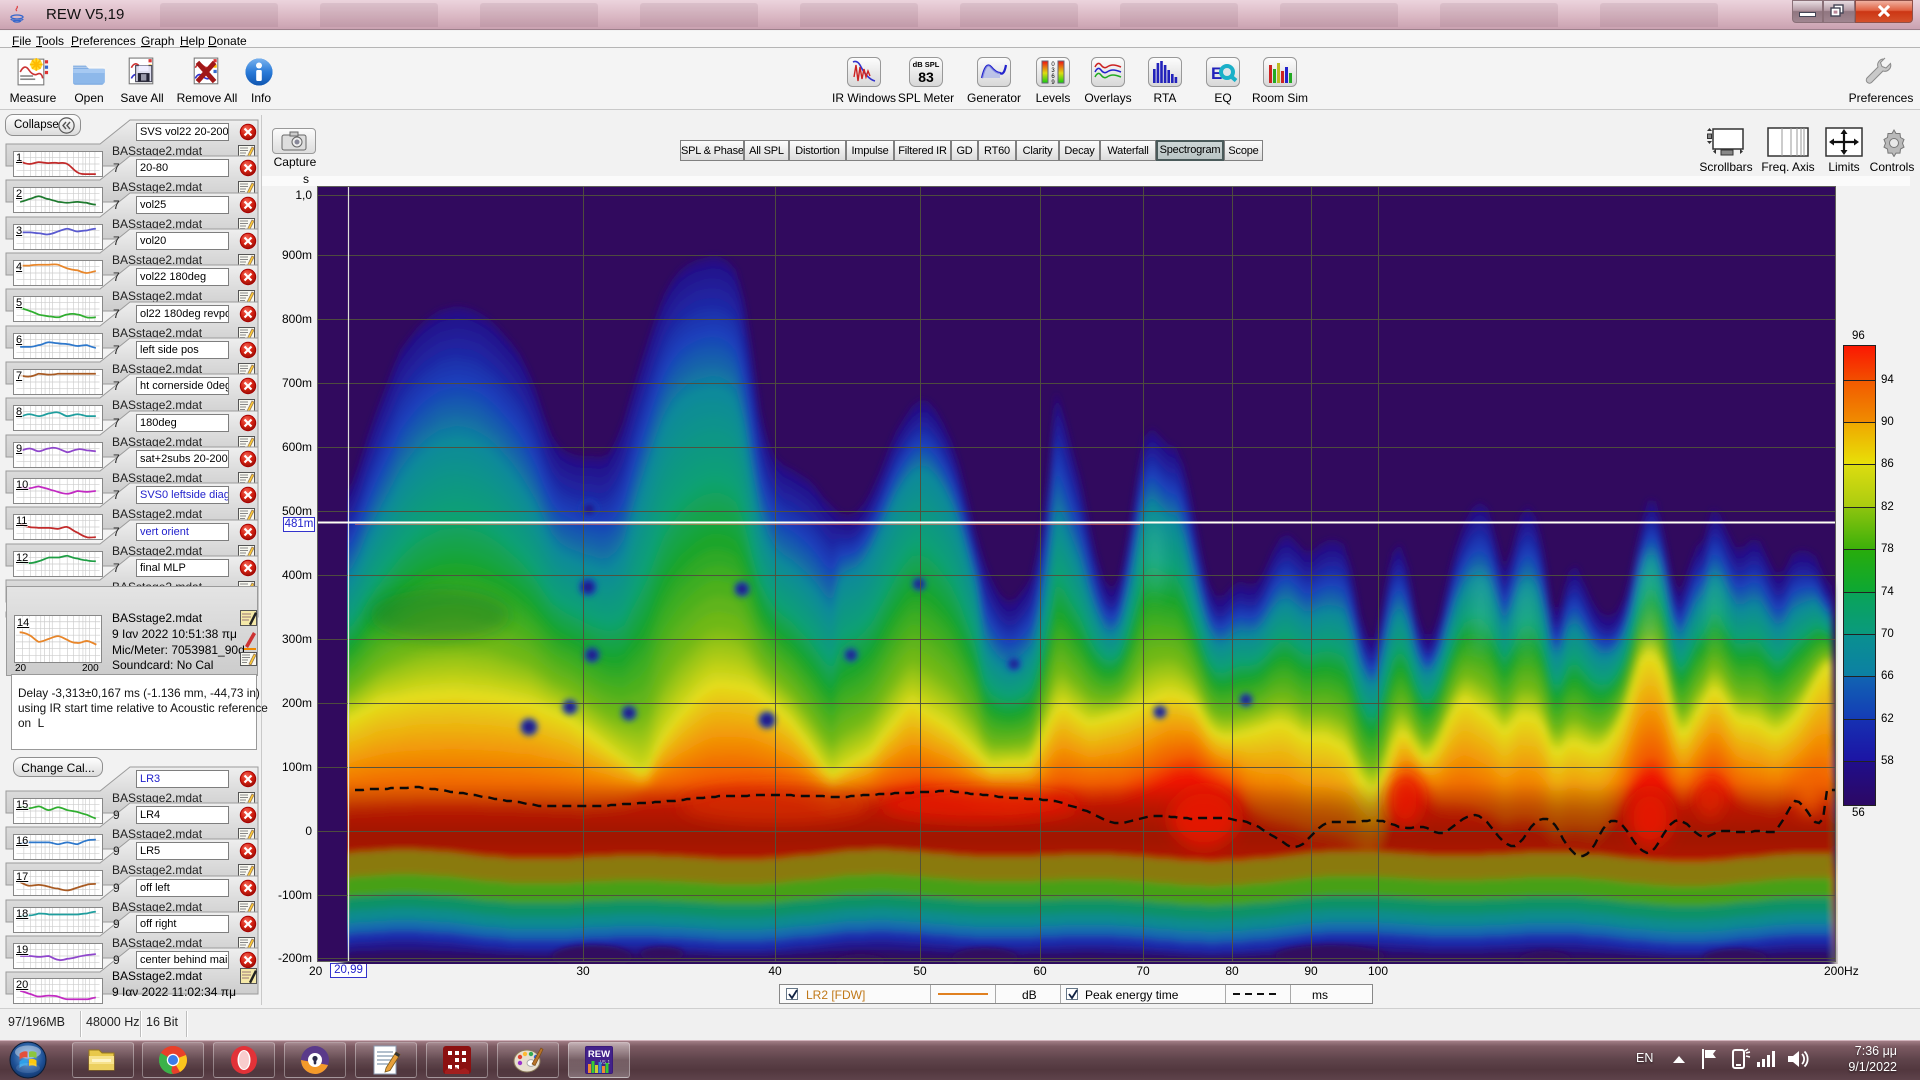 This screenshot has height=1080, width=1920. I want to click on svg-text: dB SPL, so click(926, 64).